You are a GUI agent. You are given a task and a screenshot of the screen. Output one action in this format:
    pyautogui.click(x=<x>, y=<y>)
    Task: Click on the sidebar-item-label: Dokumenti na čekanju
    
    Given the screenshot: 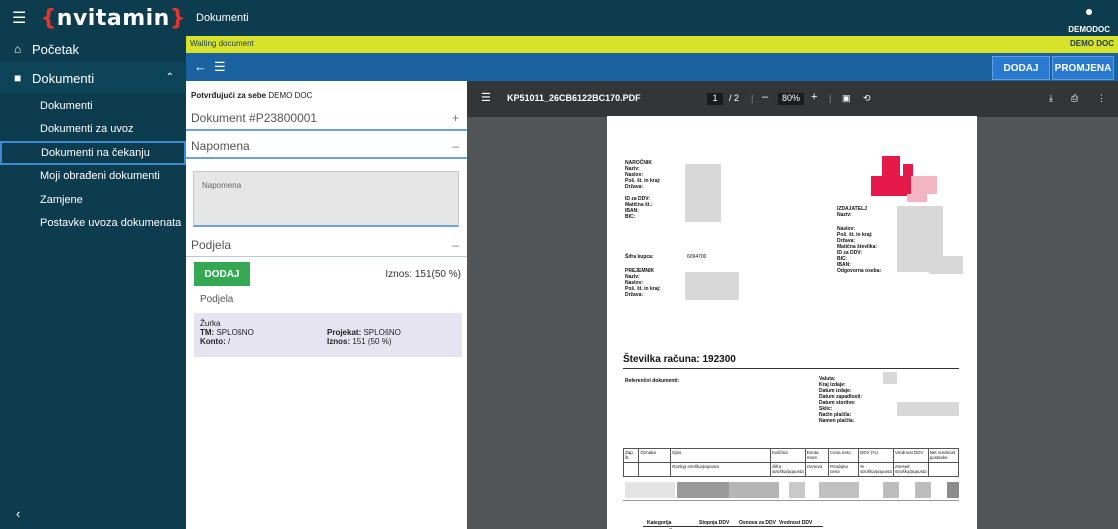 What is the action you would take?
    pyautogui.click(x=95, y=152)
    